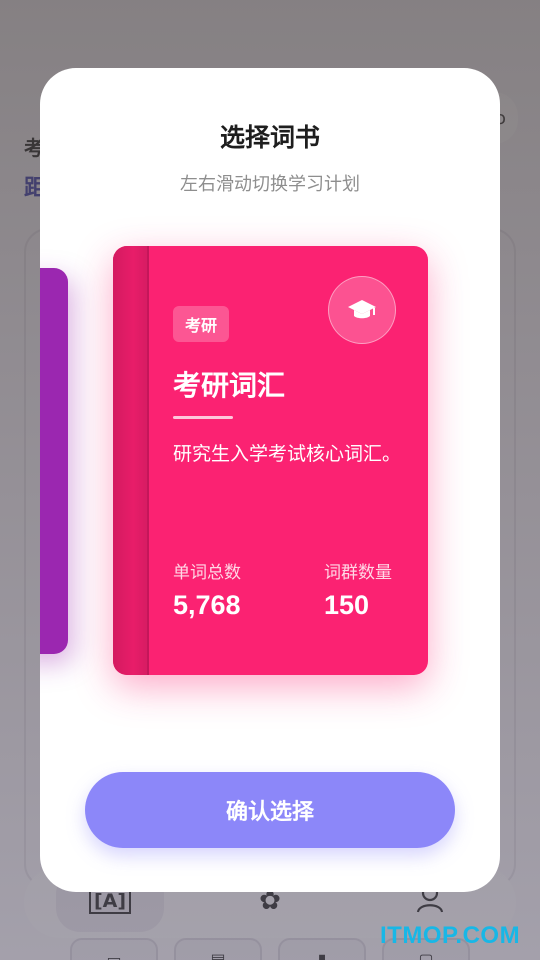 This screenshot has height=960, width=540. Describe the element at coordinates (322, 955) in the screenshot. I see `book-icon: ▮` at that location.